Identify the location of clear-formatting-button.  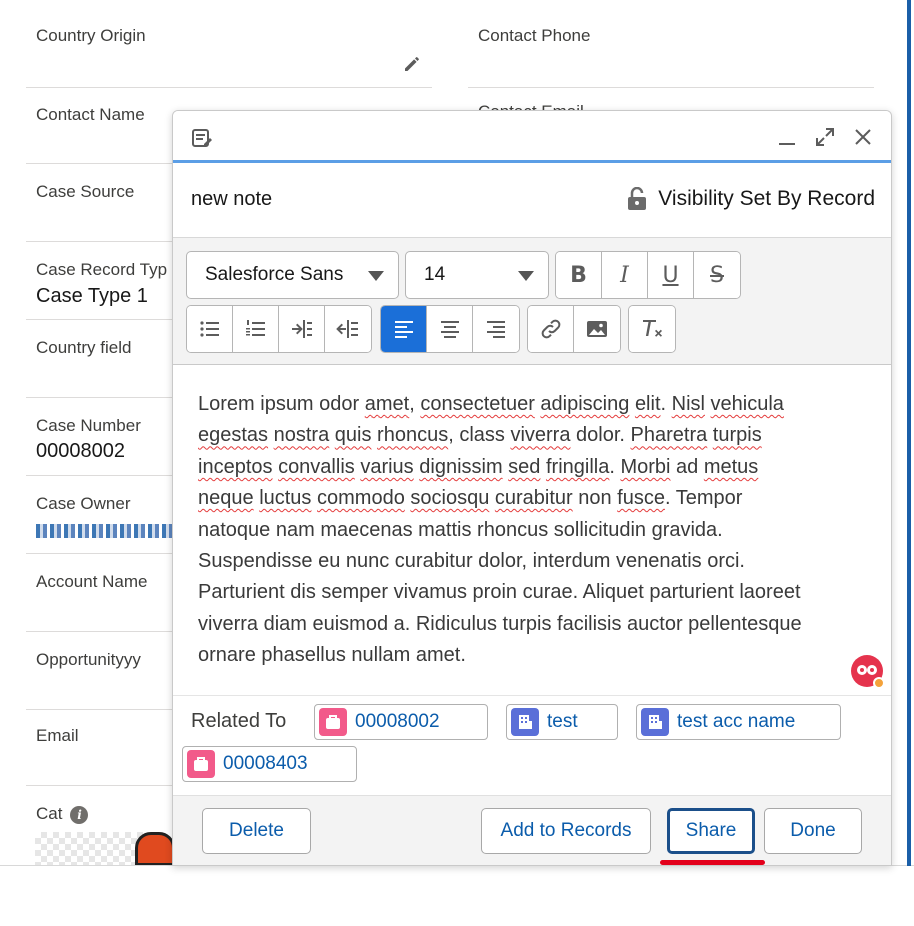
(652, 329).